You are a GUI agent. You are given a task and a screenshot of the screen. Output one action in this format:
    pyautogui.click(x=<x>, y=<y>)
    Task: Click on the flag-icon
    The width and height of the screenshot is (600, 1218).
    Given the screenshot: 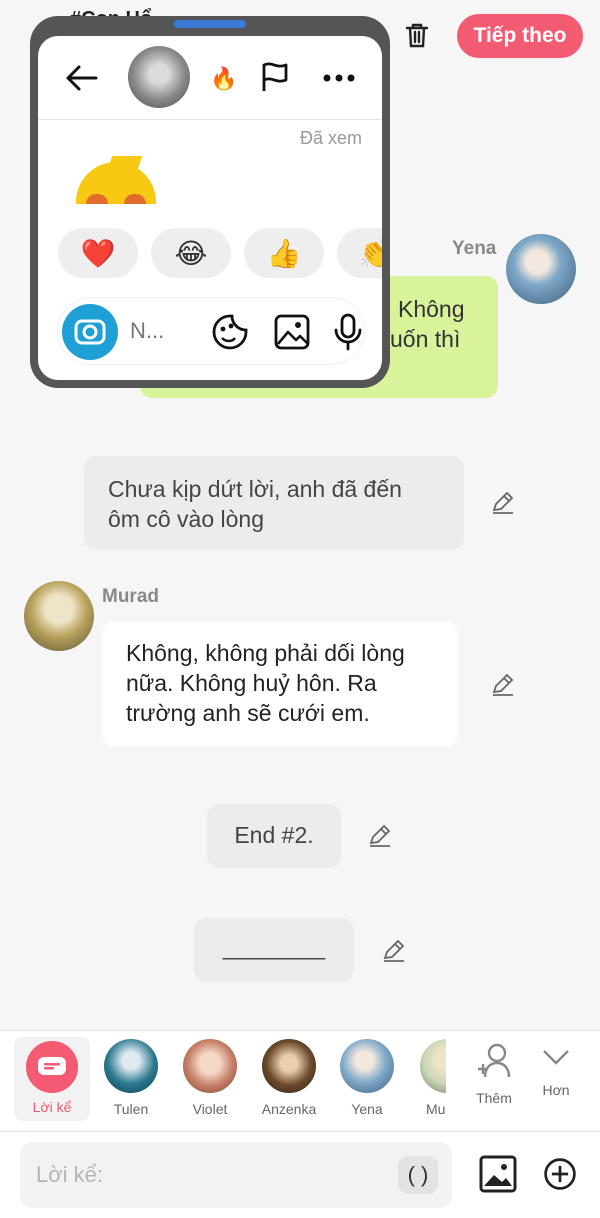 What is the action you would take?
    pyautogui.click(x=275, y=77)
    